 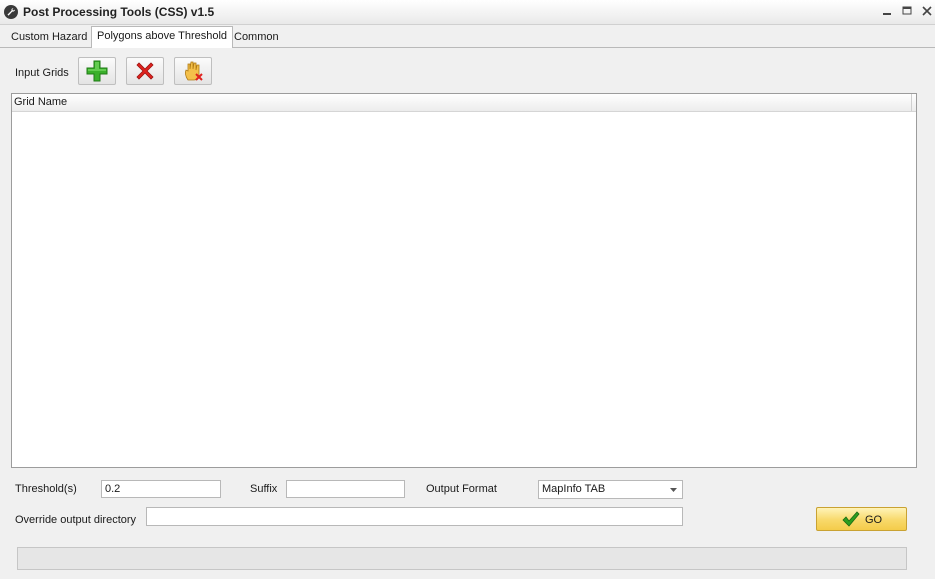 I want to click on checkmark-icon, so click(x=851, y=519).